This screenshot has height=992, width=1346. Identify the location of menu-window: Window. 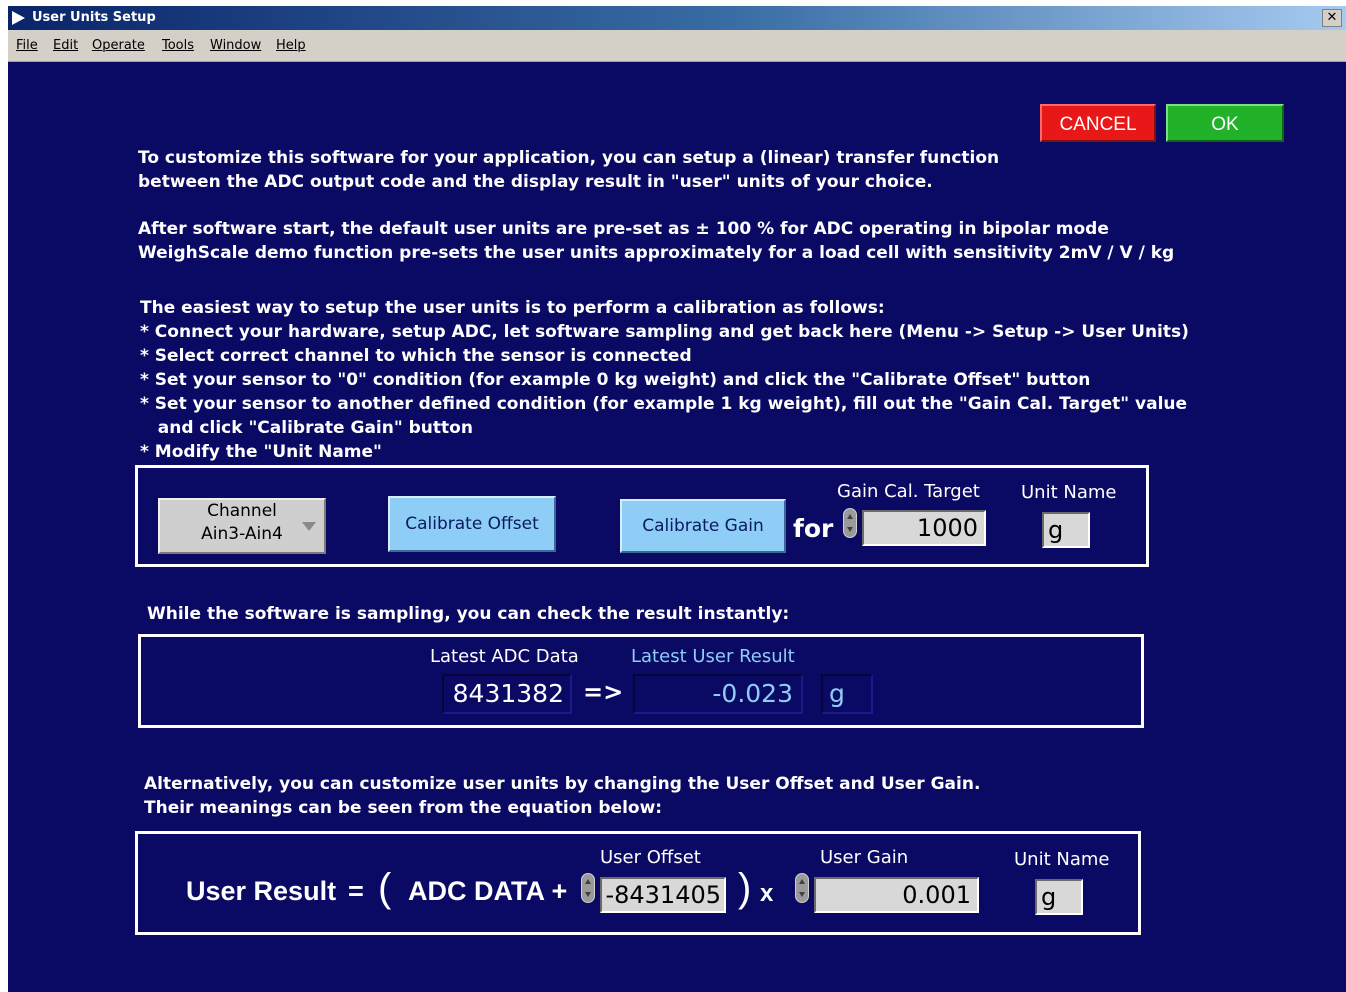
(235, 45).